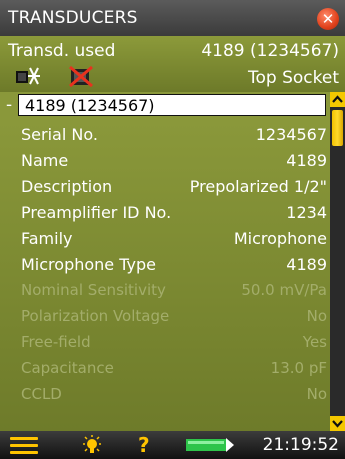 The height and width of the screenshot is (459, 345). Describe the element at coordinates (172, 18) in the screenshot. I see `title-bar: TRANSDUCERS ✕` at that location.